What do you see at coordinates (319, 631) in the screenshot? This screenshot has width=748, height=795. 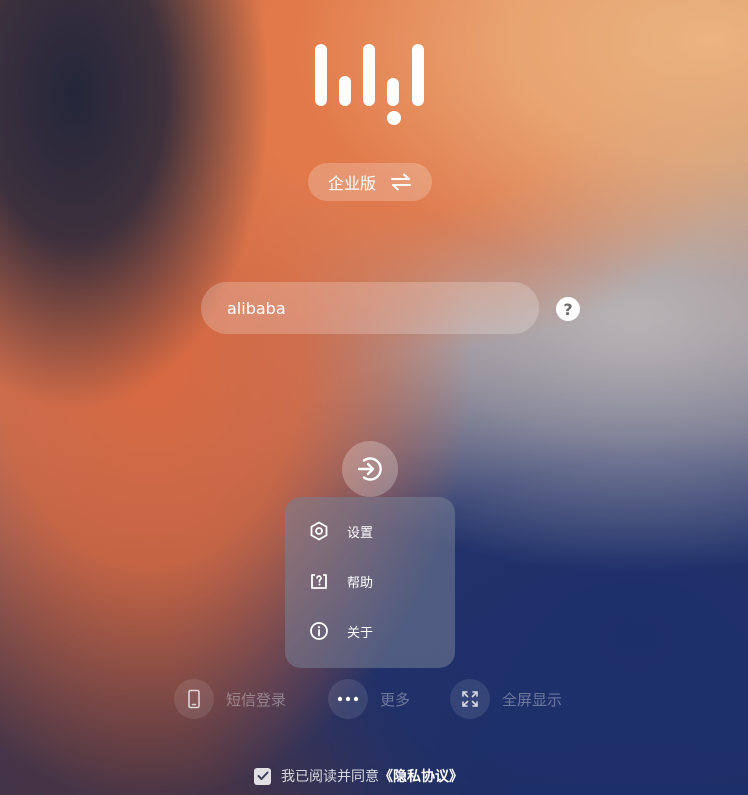 I see `info-circle-icon` at bounding box center [319, 631].